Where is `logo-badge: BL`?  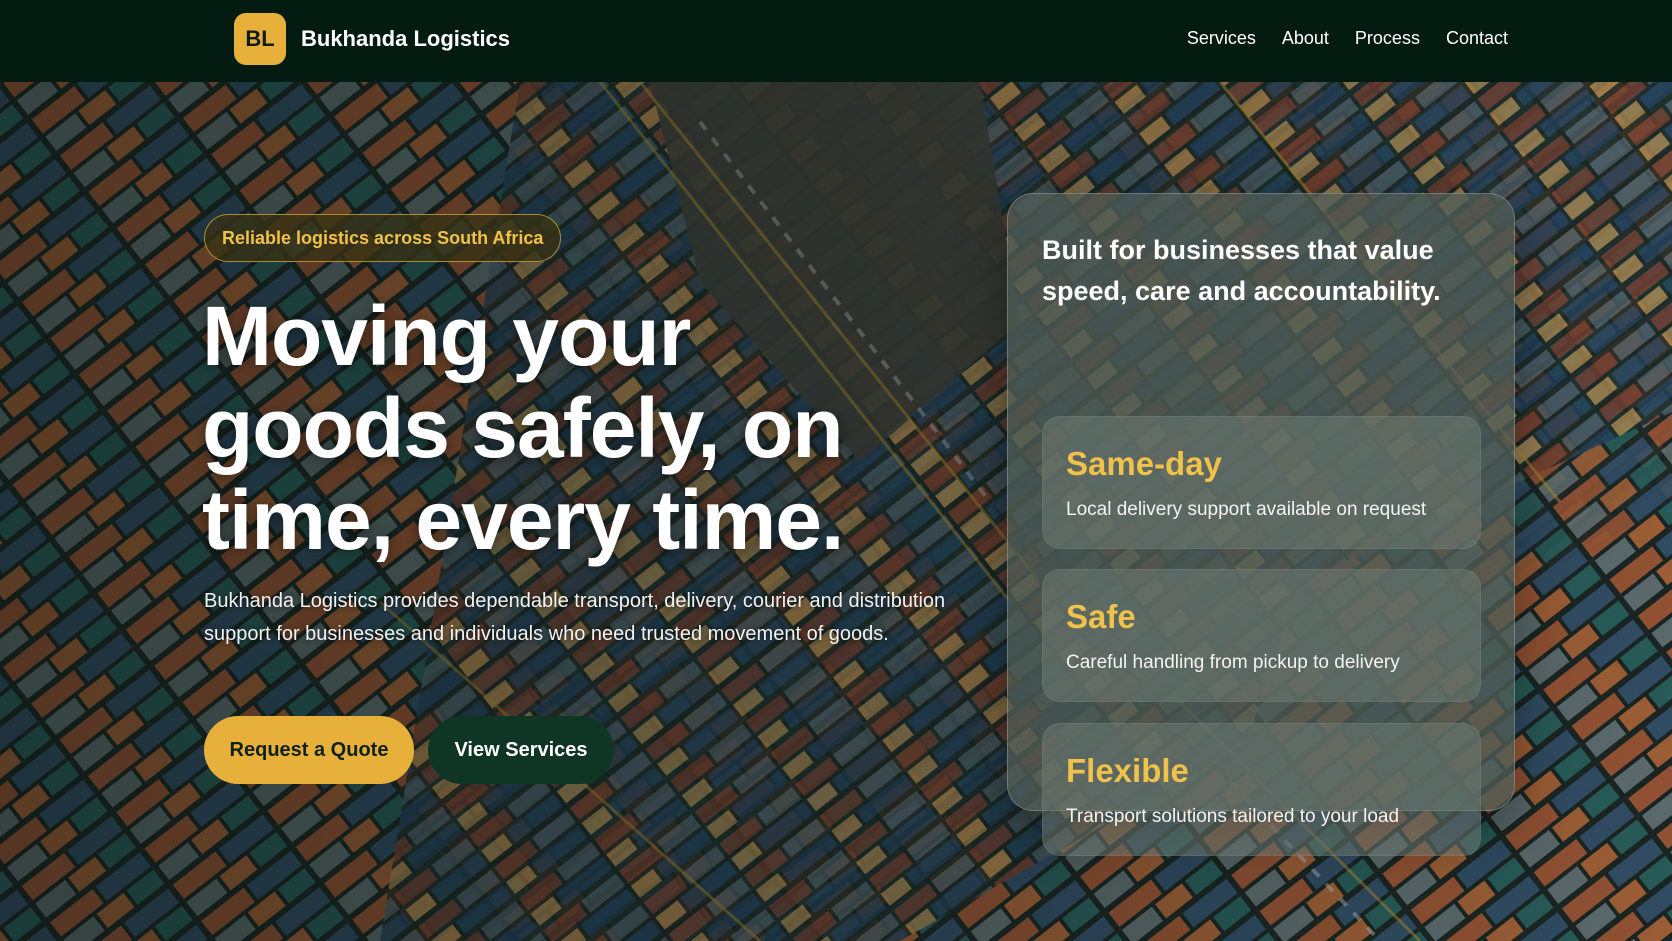
logo-badge: BL is located at coordinates (260, 39).